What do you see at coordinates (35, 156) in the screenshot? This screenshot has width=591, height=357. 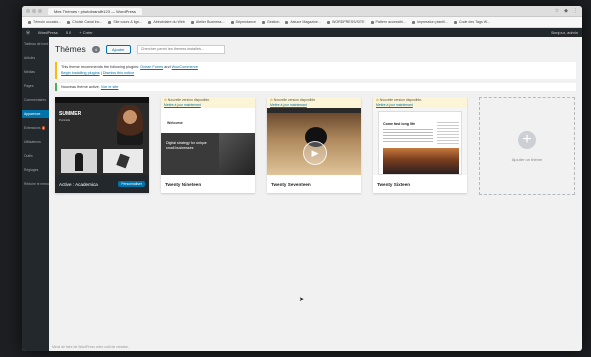 I see `sidebar-item-tools: Outils` at bounding box center [35, 156].